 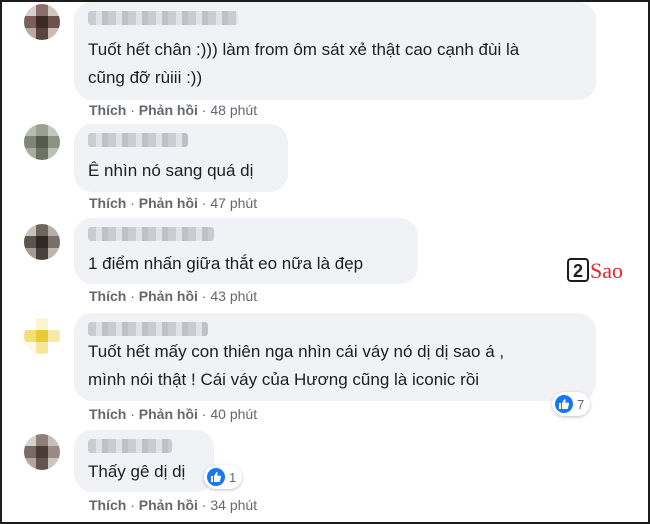 I want to click on comment-actions: Thích · Phản hồi · 48 phút, so click(x=173, y=110).